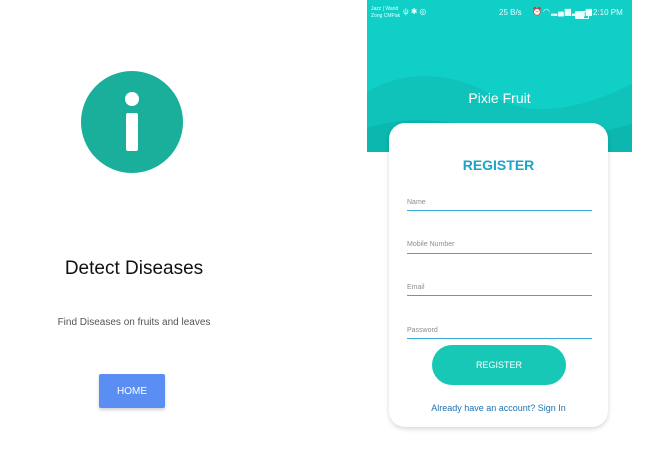  Describe the element at coordinates (499, 253) in the screenshot. I see `mobile-number-field` at that location.